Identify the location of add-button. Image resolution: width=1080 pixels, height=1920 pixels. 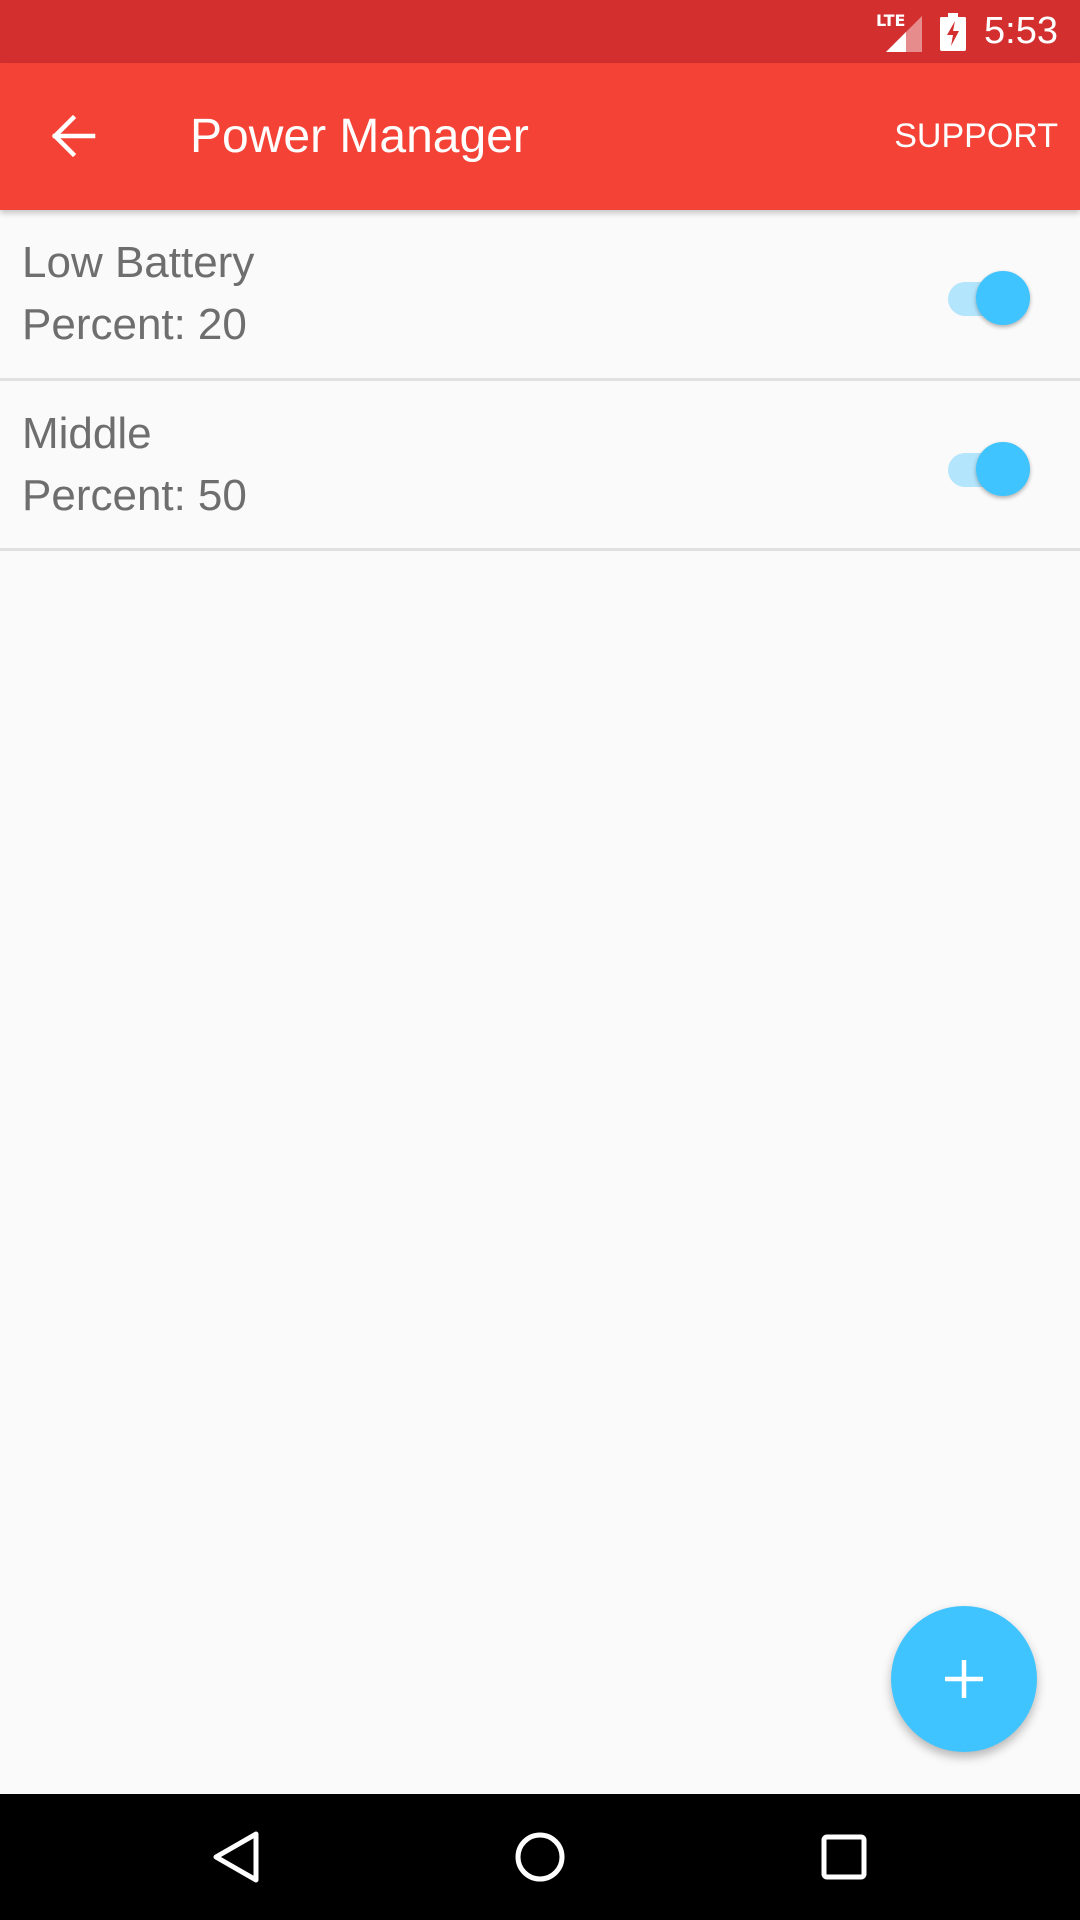
(964, 1679).